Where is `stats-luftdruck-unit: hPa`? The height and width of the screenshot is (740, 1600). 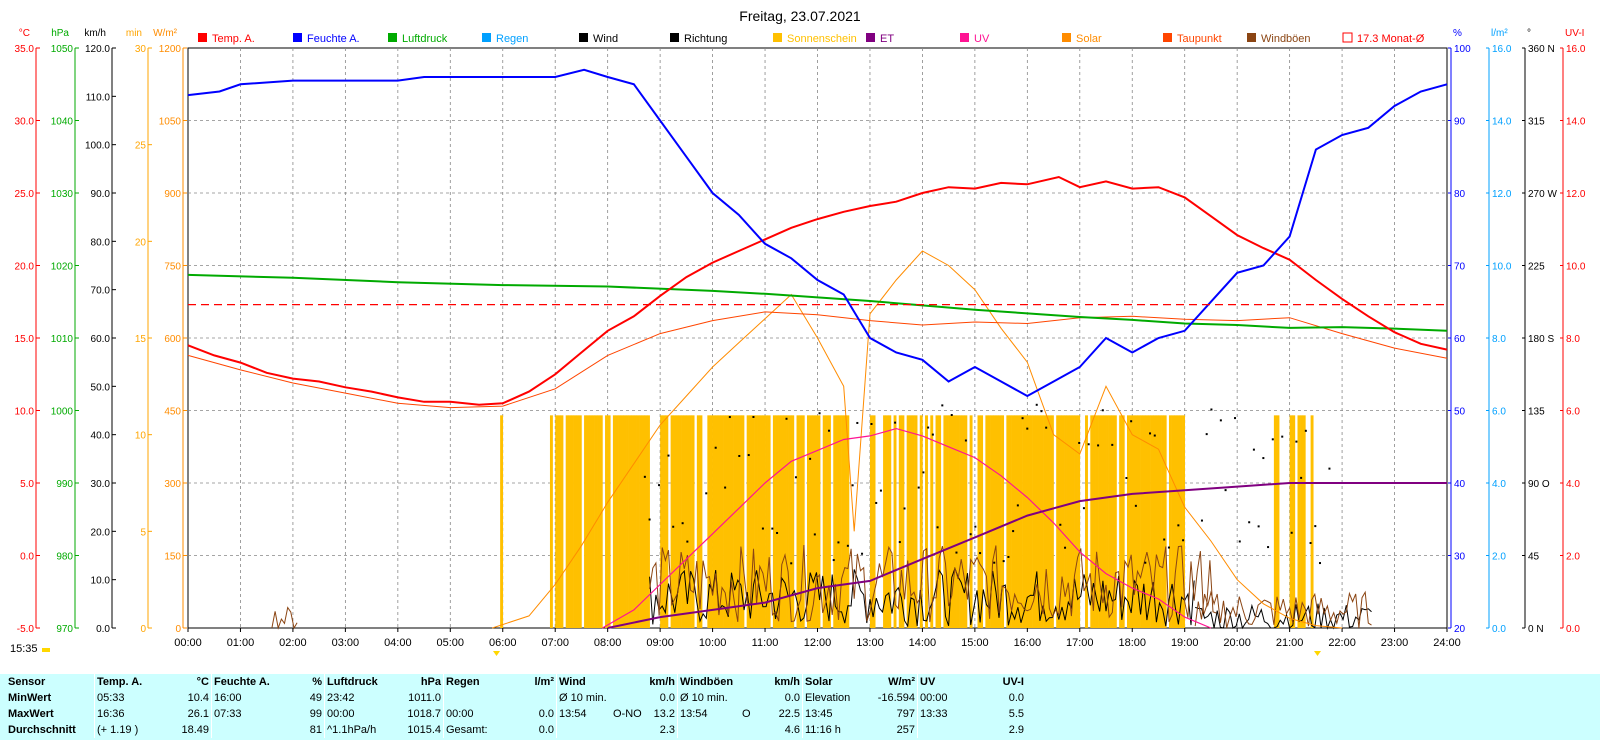 stats-luftdruck-unit: hPa is located at coordinates (430, 682).